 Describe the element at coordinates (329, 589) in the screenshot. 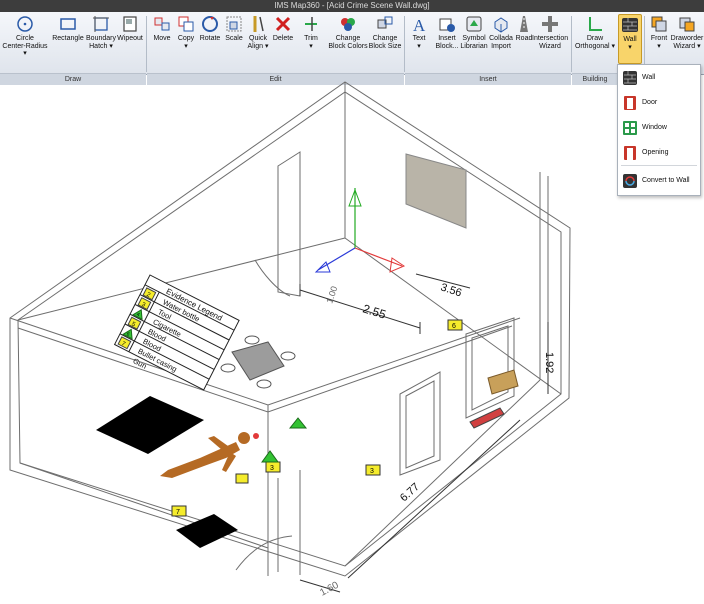

I see `dim-1-60: 1.60` at that location.